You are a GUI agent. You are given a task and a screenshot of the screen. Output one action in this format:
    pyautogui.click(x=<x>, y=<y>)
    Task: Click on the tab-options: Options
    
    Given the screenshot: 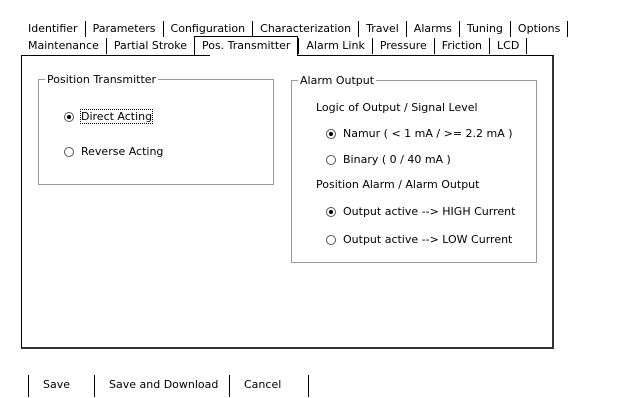 What is the action you would take?
    pyautogui.click(x=539, y=29)
    